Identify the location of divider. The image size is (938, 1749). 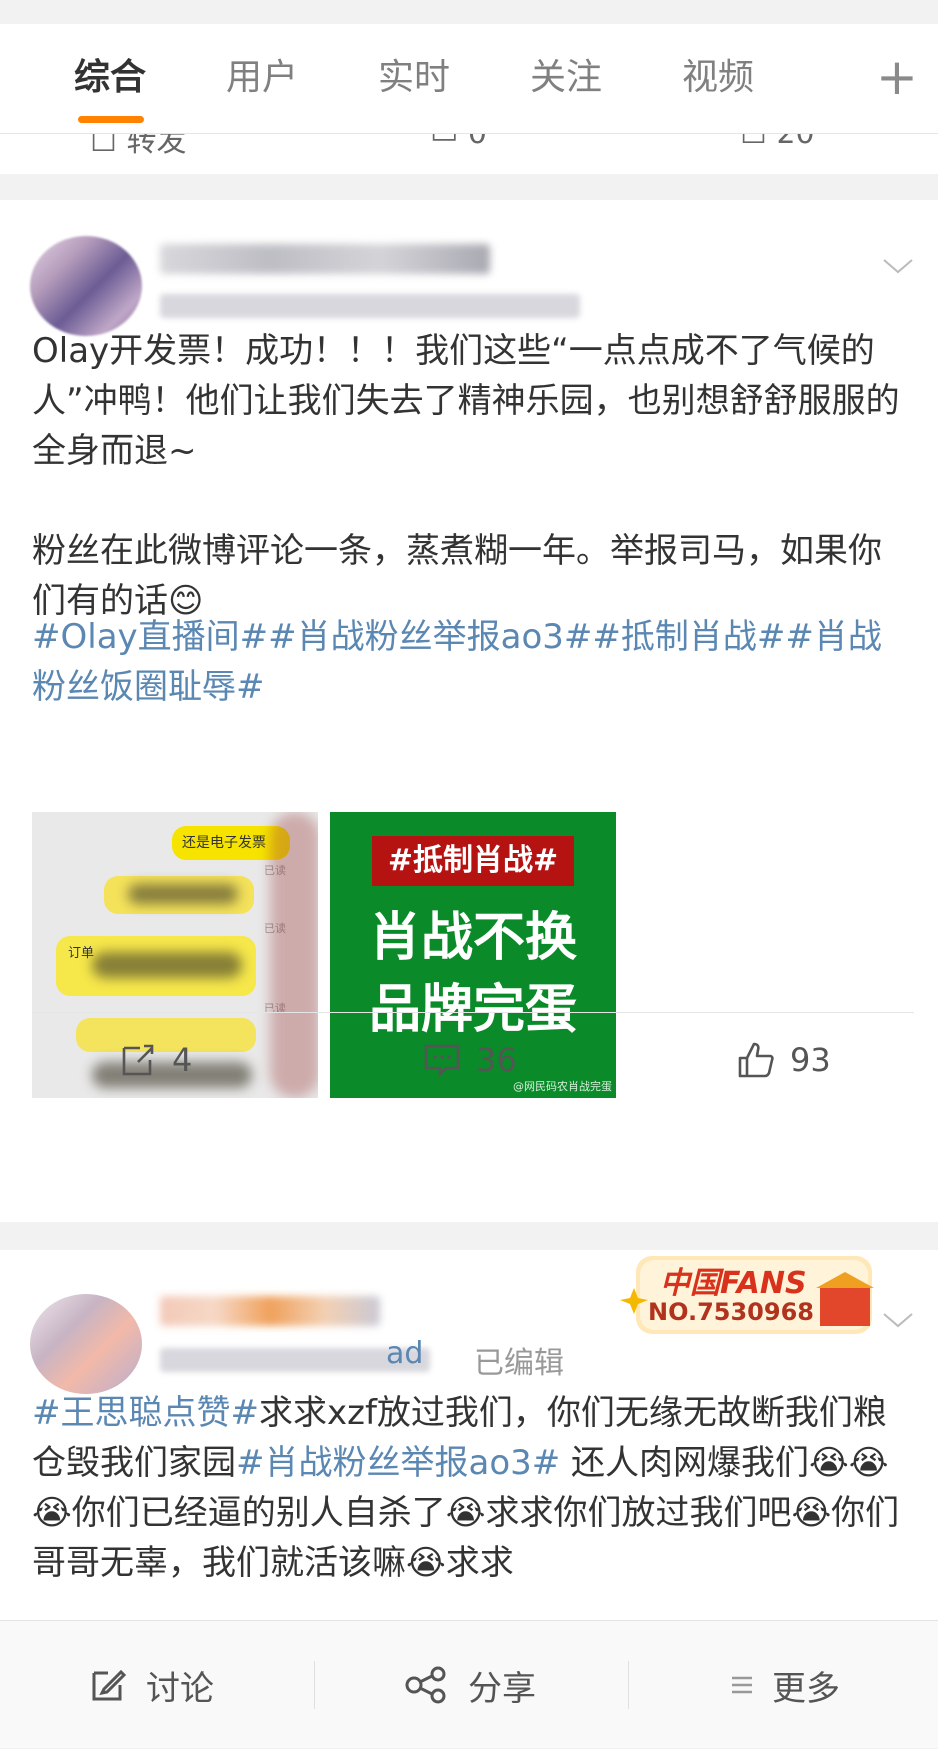
(473, 1012).